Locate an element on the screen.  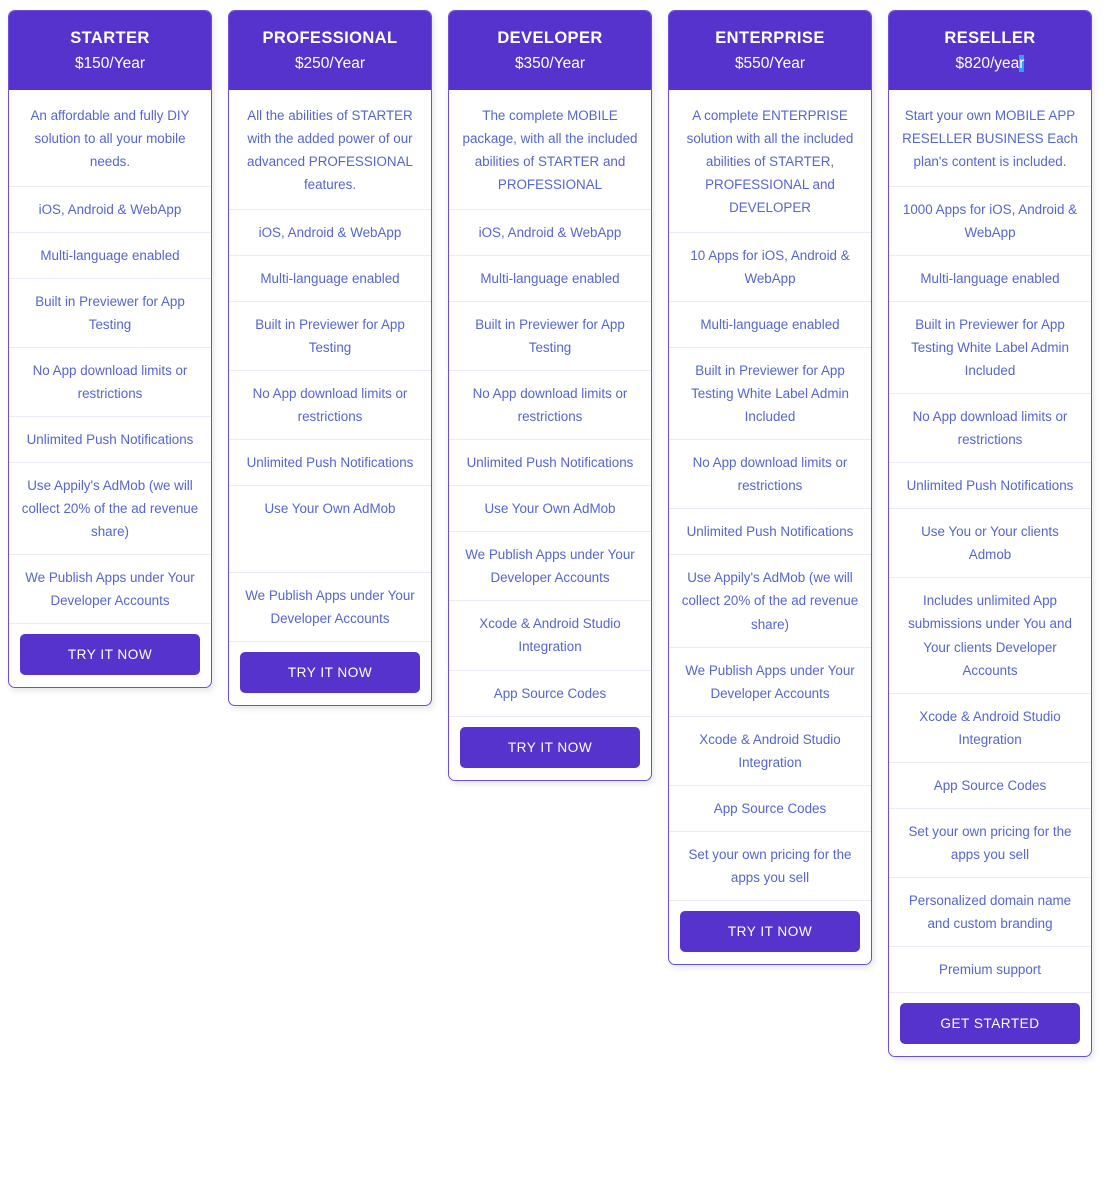
plan-header-reseller: RESELLER $820/year is located at coordinates (990, 50).